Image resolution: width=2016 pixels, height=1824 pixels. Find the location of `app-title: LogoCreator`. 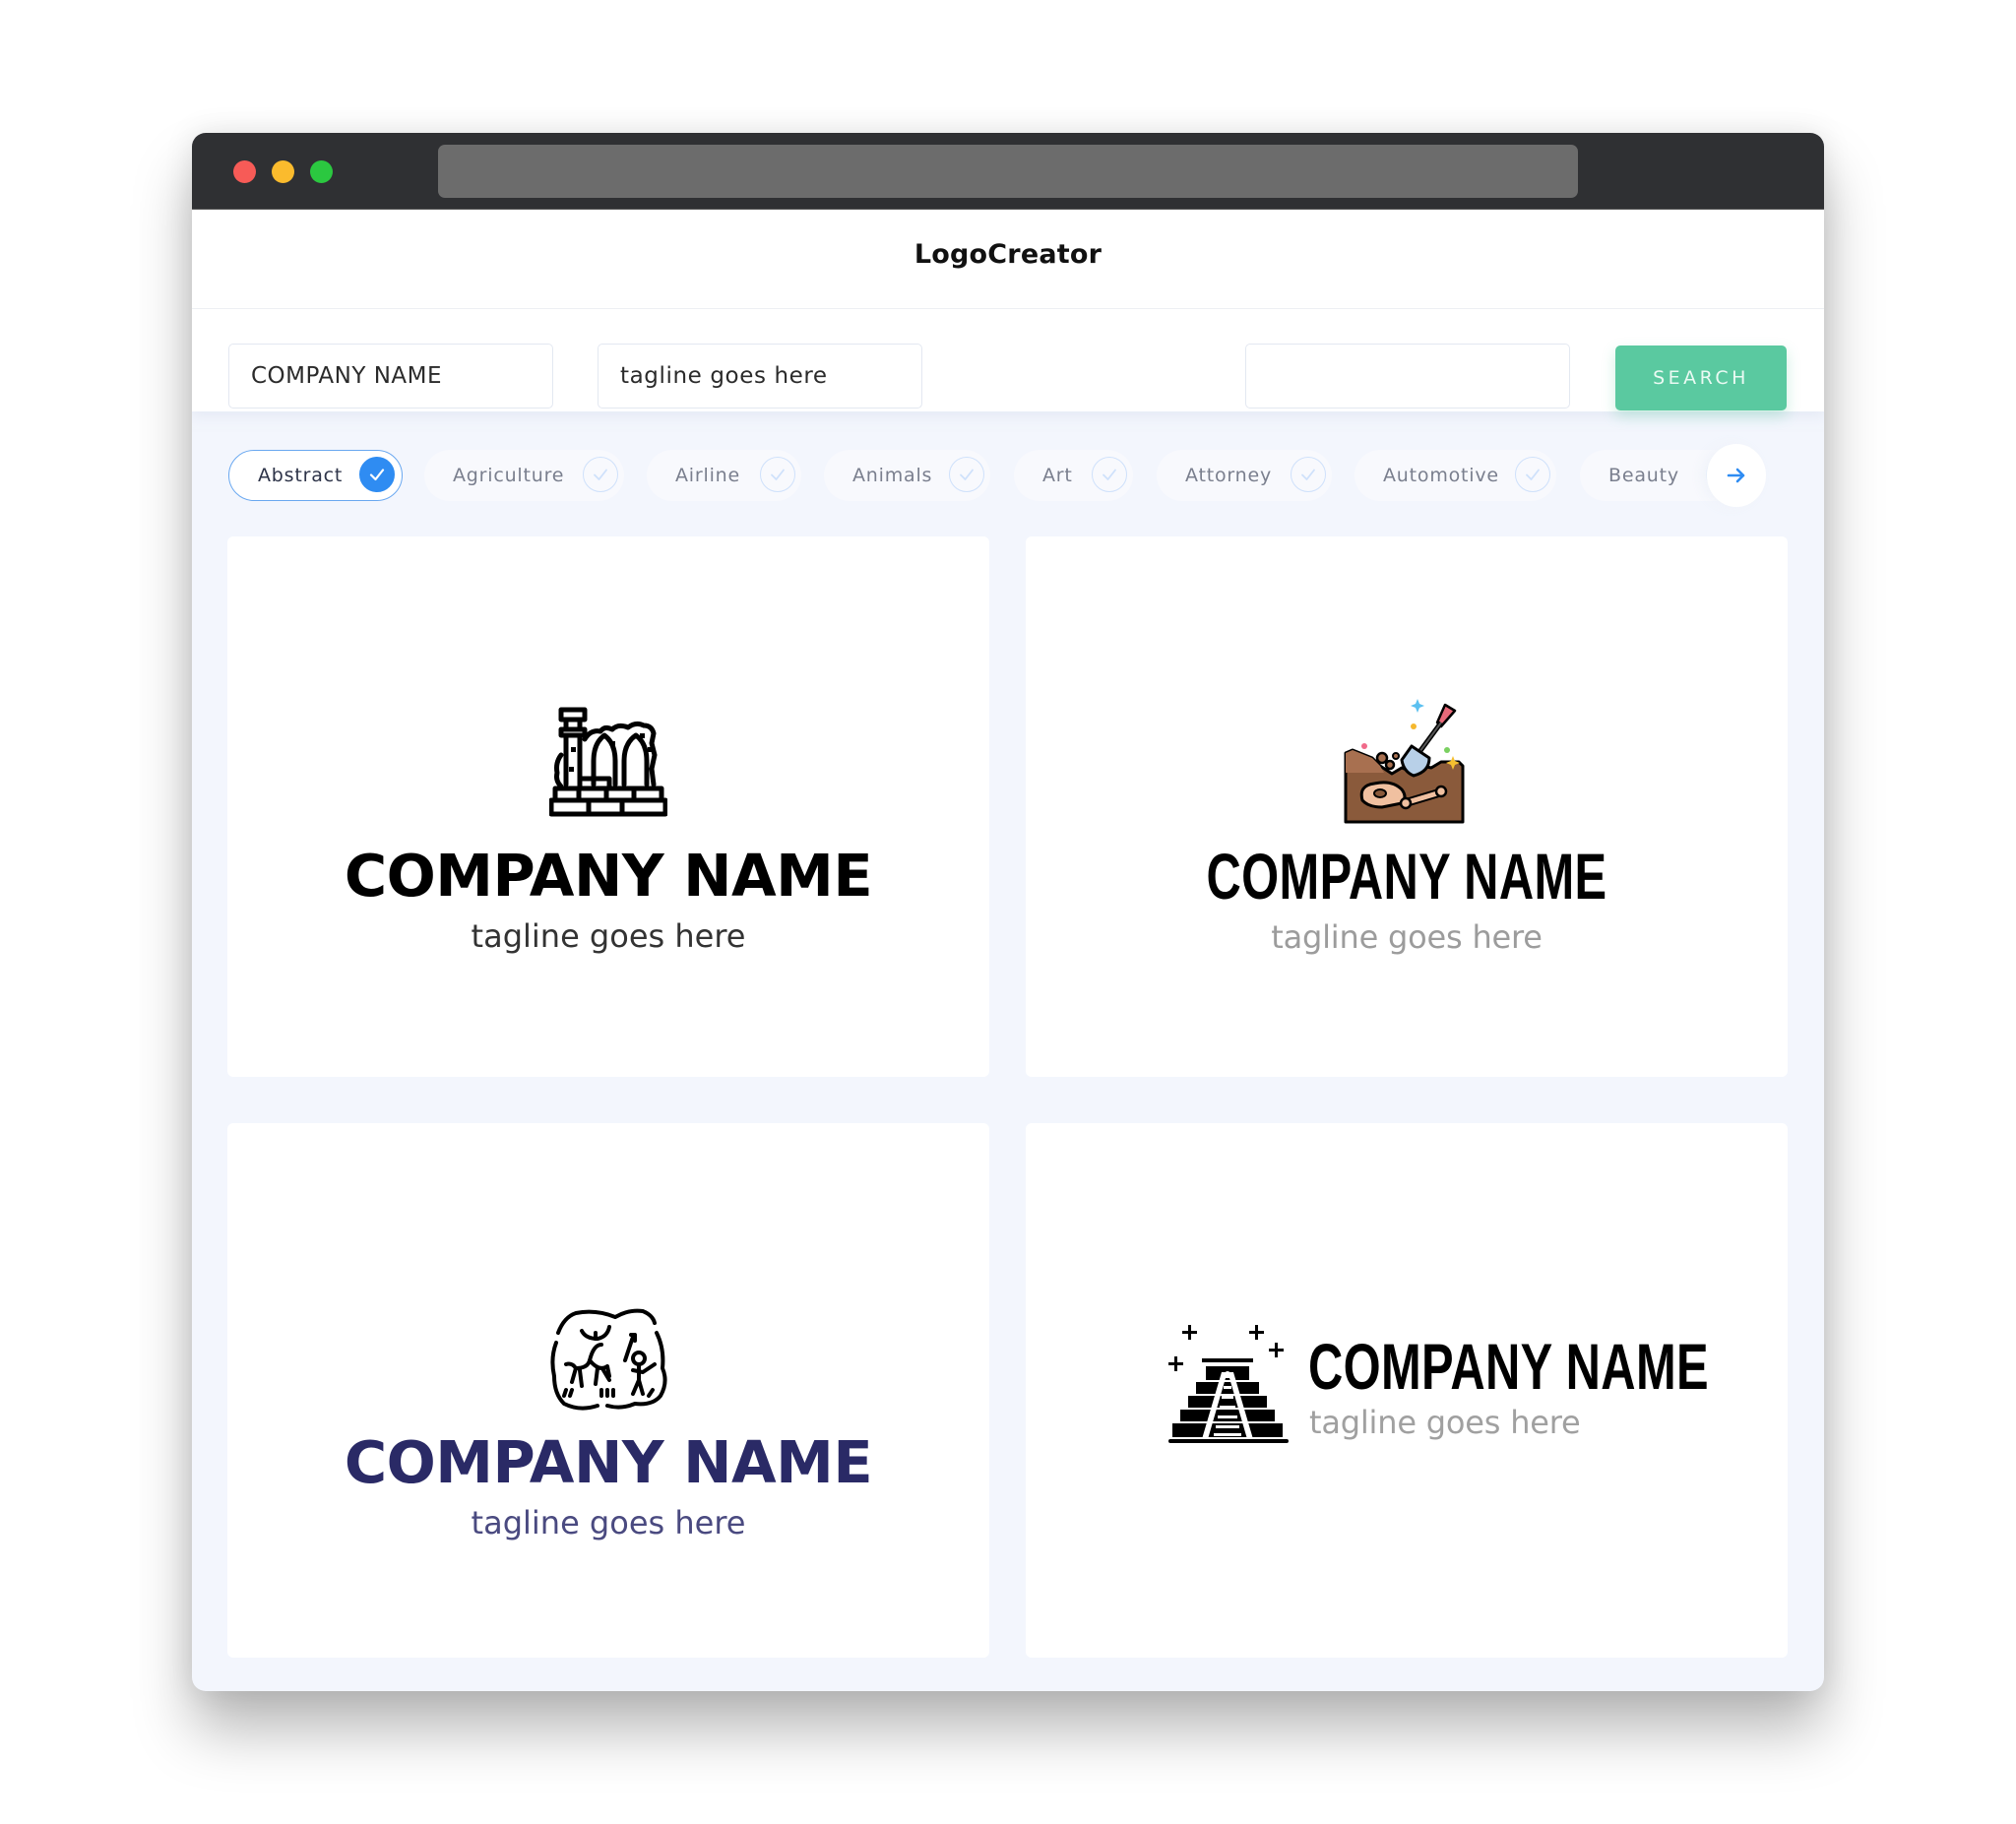

app-title: LogoCreator is located at coordinates (1008, 254).